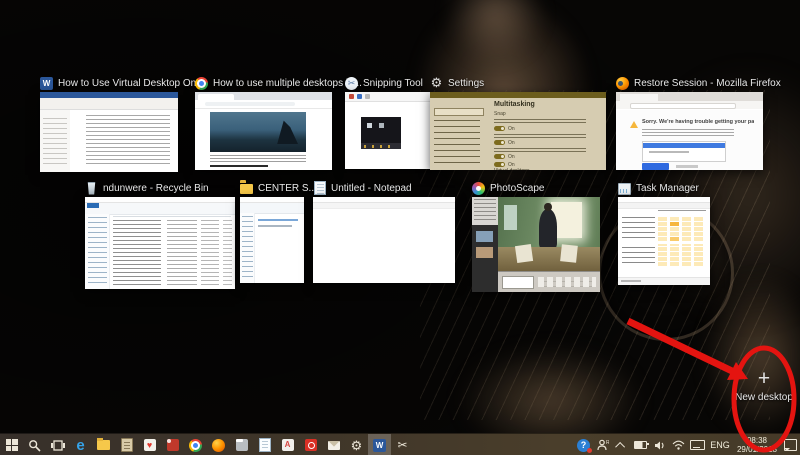 The image size is (800, 455). I want to click on search-button, so click(34, 444).